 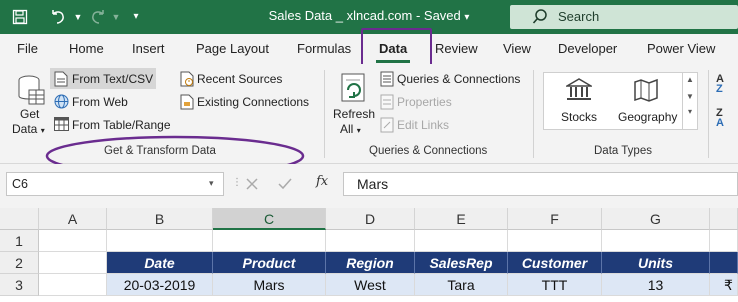 What do you see at coordinates (370, 263) in the screenshot?
I see `table-header-cell: Region` at bounding box center [370, 263].